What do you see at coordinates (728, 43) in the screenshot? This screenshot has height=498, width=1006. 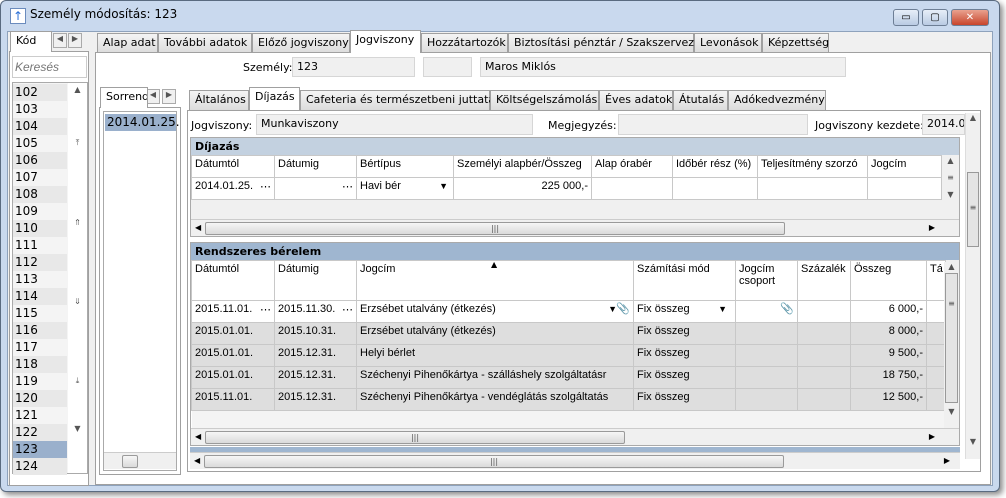 I see `main-tab: Levonások` at bounding box center [728, 43].